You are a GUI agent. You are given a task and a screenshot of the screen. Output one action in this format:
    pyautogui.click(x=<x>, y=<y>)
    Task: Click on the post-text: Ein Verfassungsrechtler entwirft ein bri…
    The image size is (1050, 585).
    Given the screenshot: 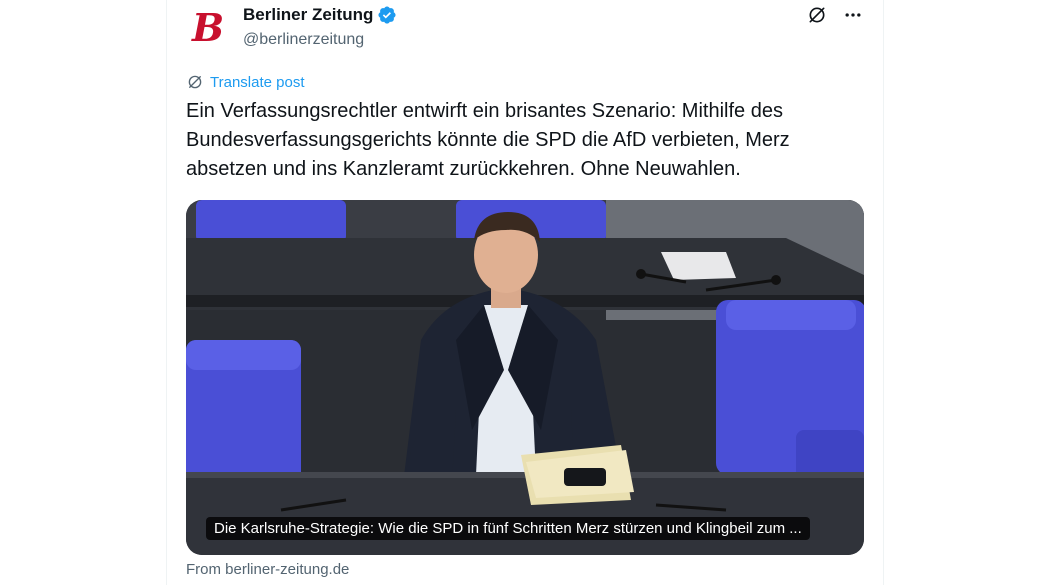 What is the action you would take?
    pyautogui.click(x=488, y=140)
    